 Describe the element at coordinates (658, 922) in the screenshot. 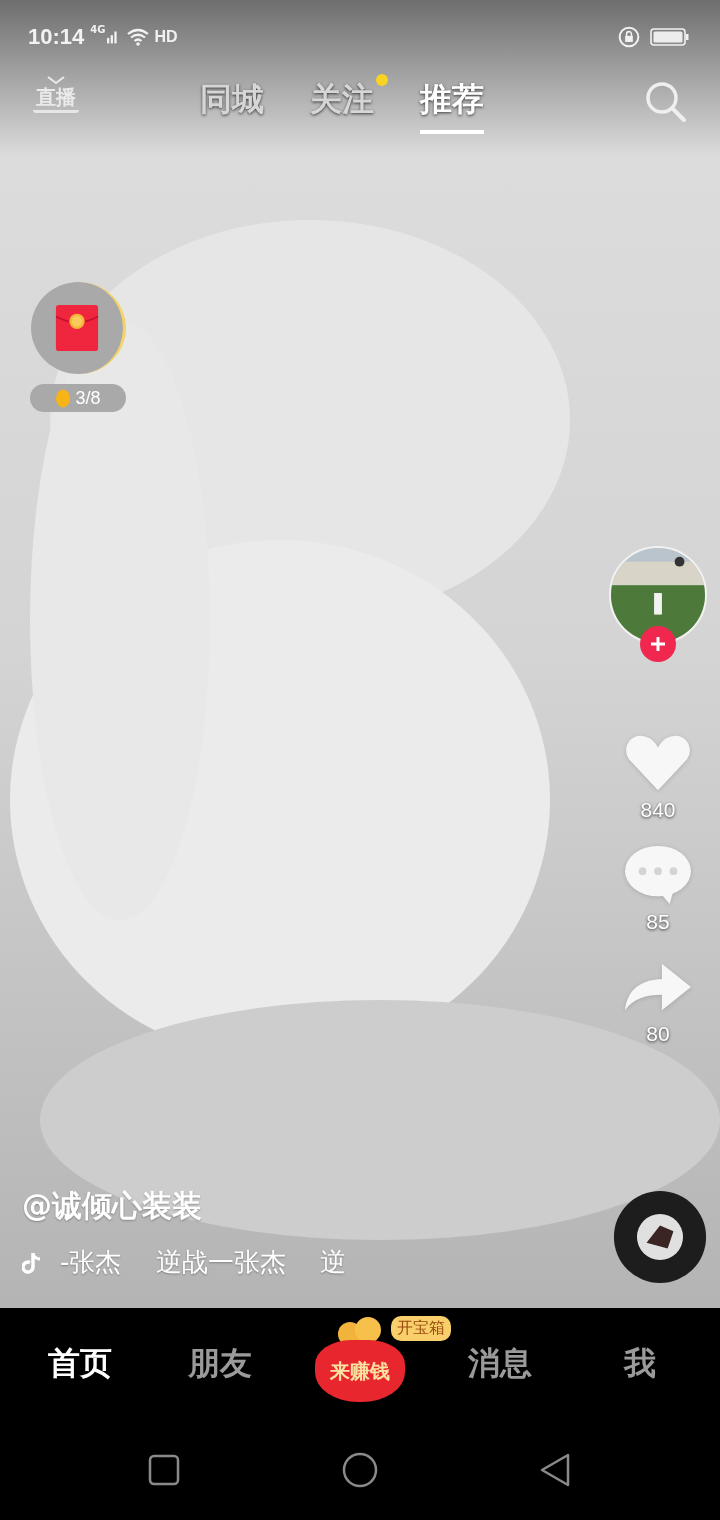

I see `action-count: 85` at that location.